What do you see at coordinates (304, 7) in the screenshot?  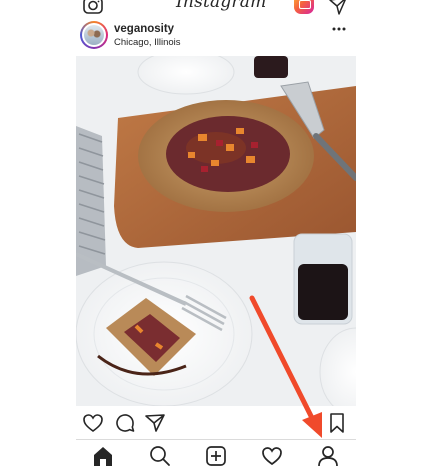 I see `igtv-icon` at bounding box center [304, 7].